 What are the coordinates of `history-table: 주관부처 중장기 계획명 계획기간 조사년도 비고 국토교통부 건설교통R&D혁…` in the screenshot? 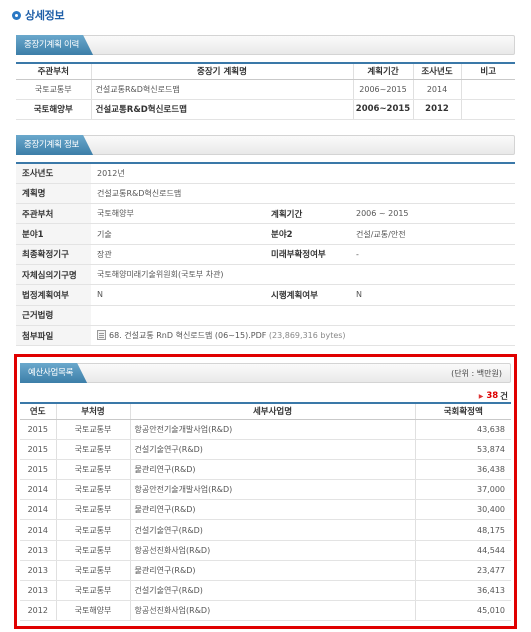 It's located at (265, 91).